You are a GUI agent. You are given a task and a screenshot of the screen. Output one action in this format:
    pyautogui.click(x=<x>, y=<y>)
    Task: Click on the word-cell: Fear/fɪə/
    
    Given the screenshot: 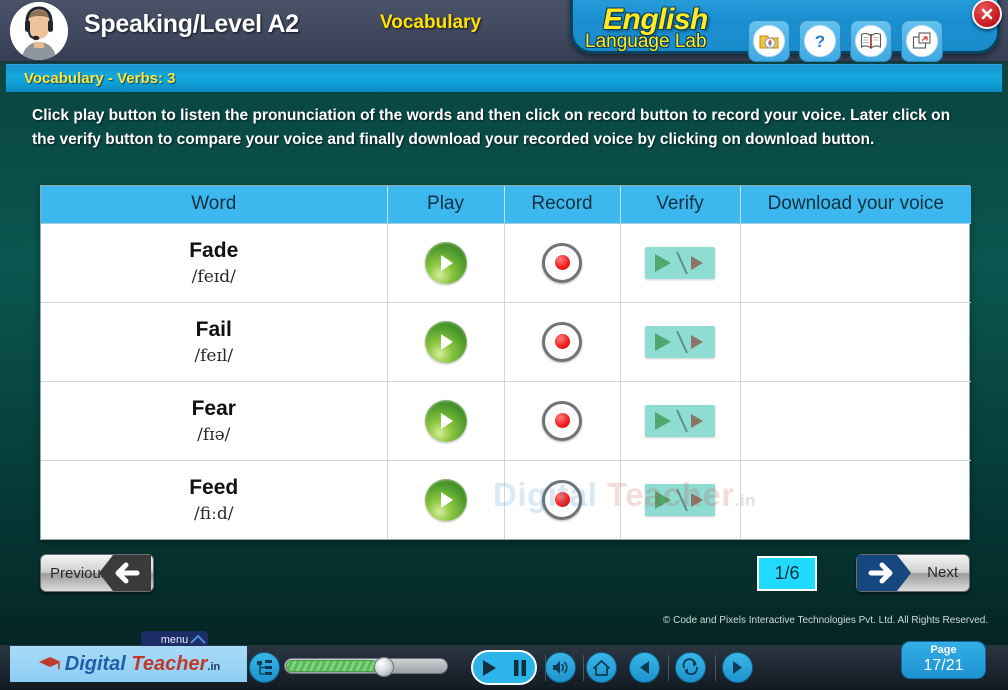 What is the action you would take?
    pyautogui.click(x=214, y=421)
    